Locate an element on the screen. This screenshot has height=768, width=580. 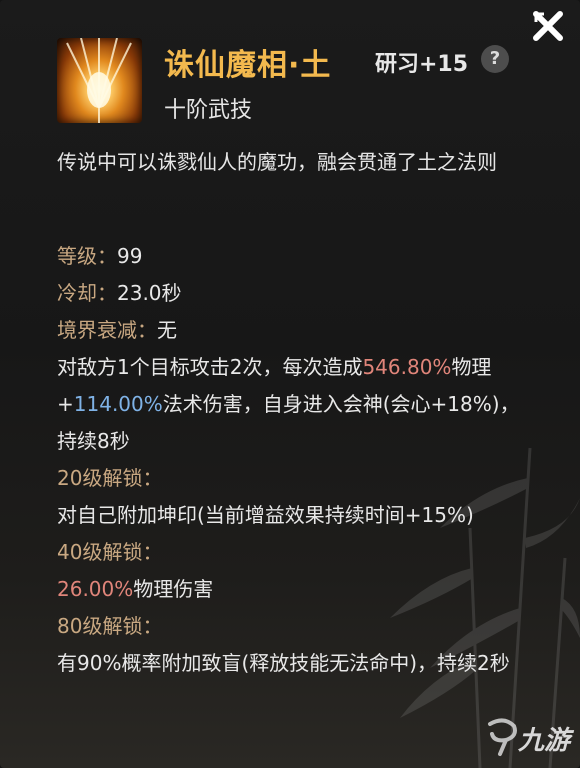
close-button is located at coordinates (548, 26).